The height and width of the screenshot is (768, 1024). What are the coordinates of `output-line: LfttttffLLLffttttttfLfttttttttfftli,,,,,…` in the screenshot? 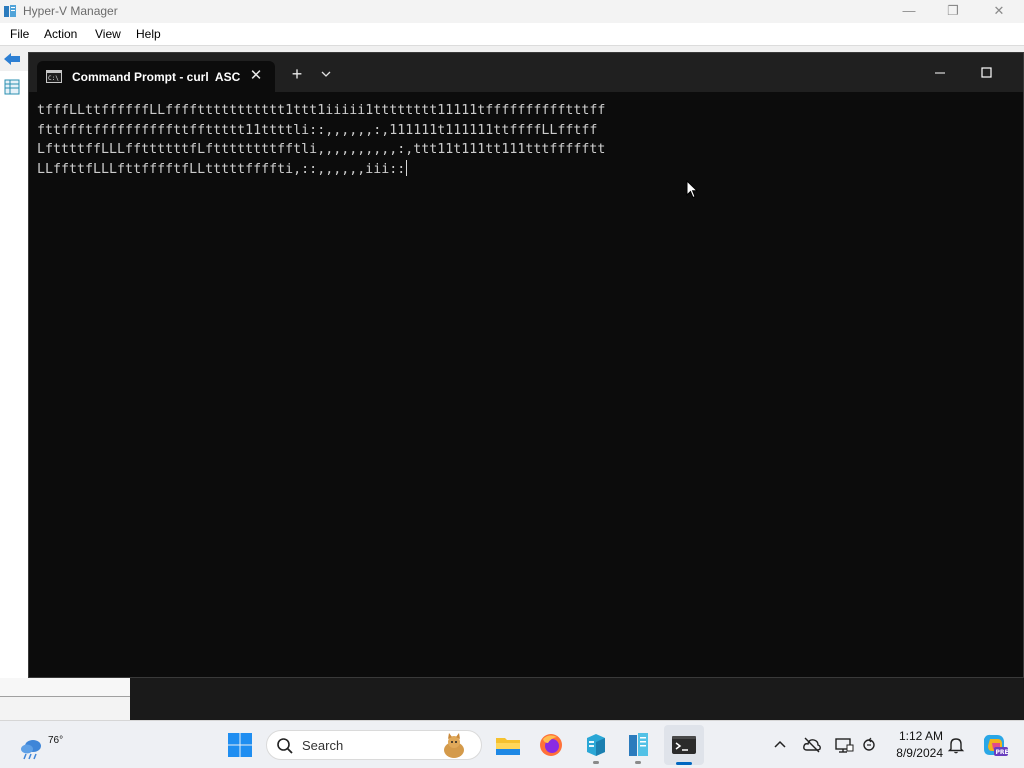 It's located at (321, 149).